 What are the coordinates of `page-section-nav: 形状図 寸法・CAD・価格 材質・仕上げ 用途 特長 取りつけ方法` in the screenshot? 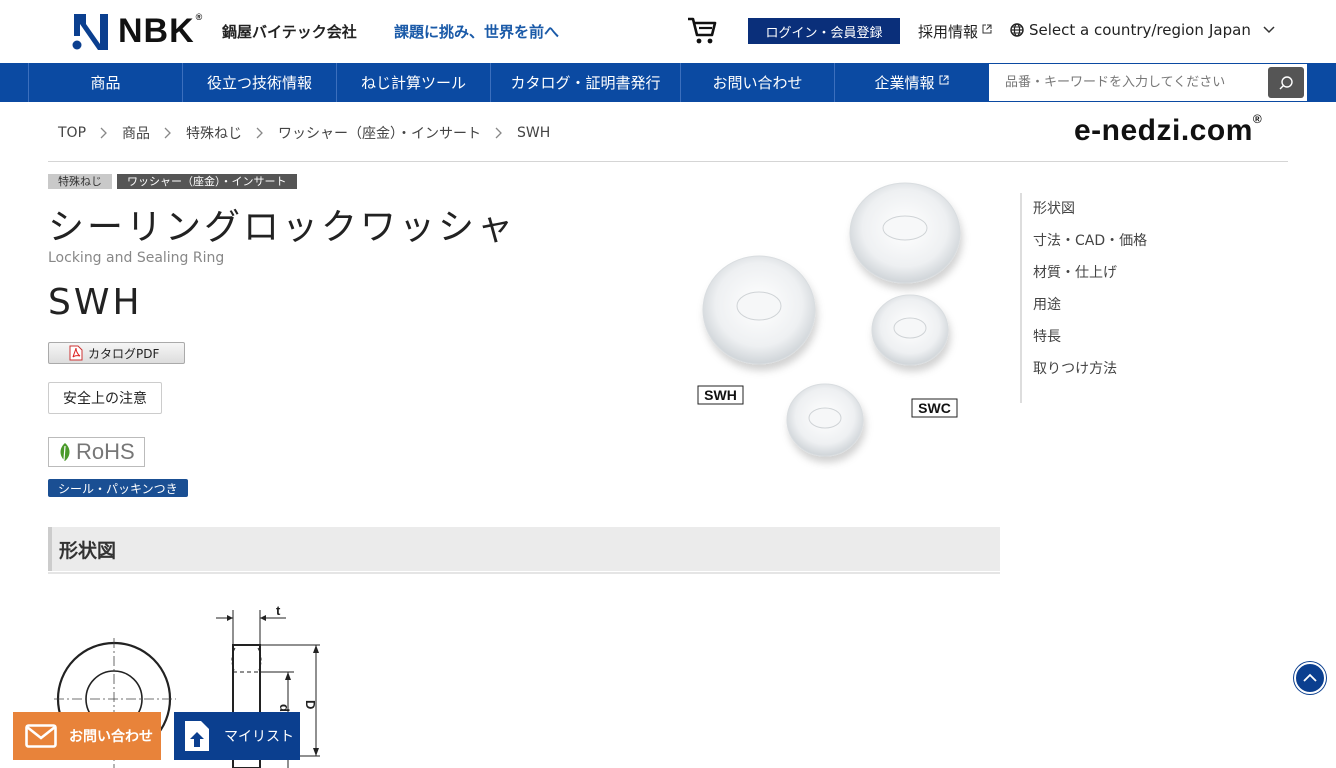 It's located at (1083, 298).